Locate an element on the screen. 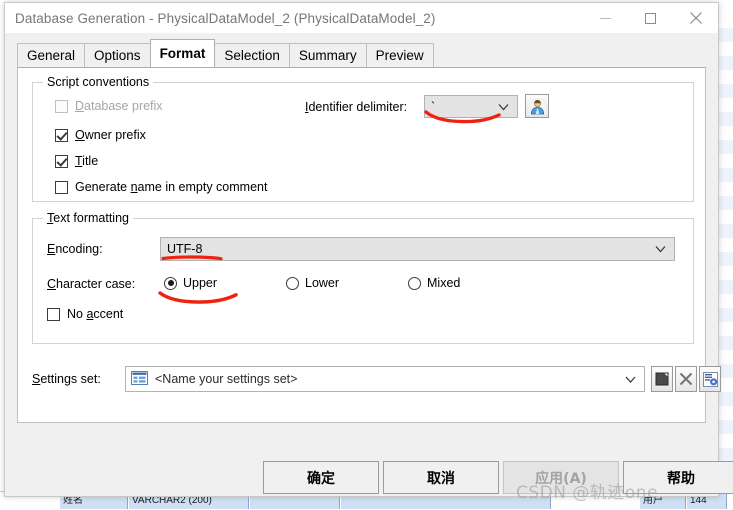 The height and width of the screenshot is (510, 733). encoding-label: Encoding: is located at coordinates (75, 249).